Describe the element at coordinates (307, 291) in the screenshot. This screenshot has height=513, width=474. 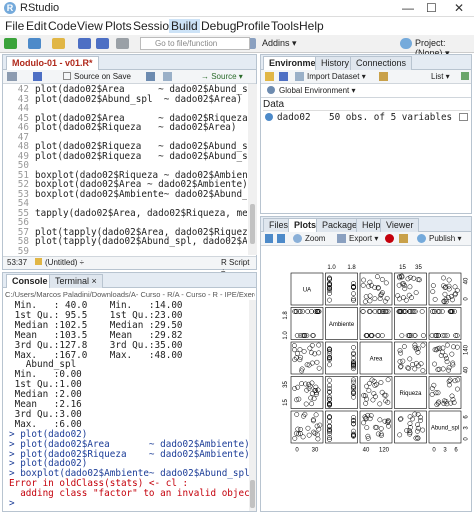
I see `variable-label: UA` at that location.